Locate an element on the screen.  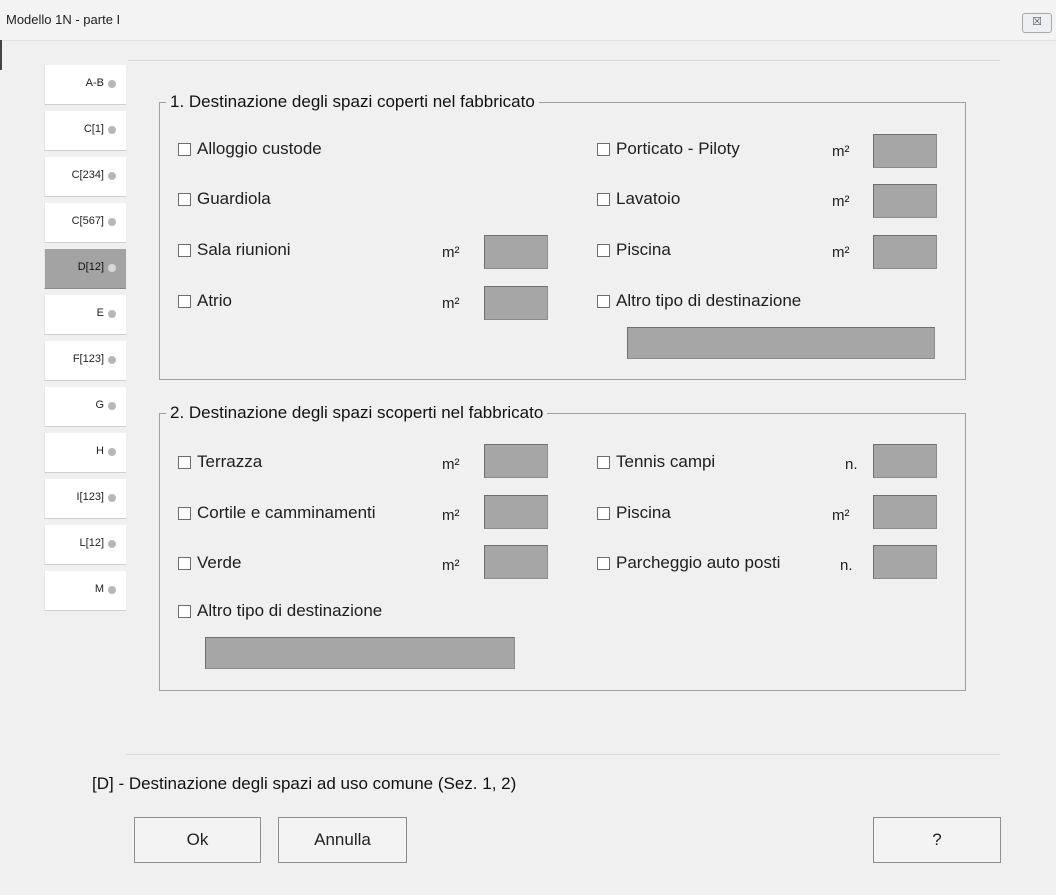
checkbox-tennis-campi: Tennis campi is located at coordinates (656, 462).